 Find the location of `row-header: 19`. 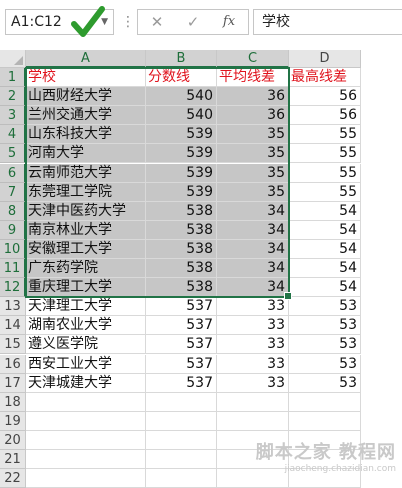

row-header: 19 is located at coordinates (13, 421).